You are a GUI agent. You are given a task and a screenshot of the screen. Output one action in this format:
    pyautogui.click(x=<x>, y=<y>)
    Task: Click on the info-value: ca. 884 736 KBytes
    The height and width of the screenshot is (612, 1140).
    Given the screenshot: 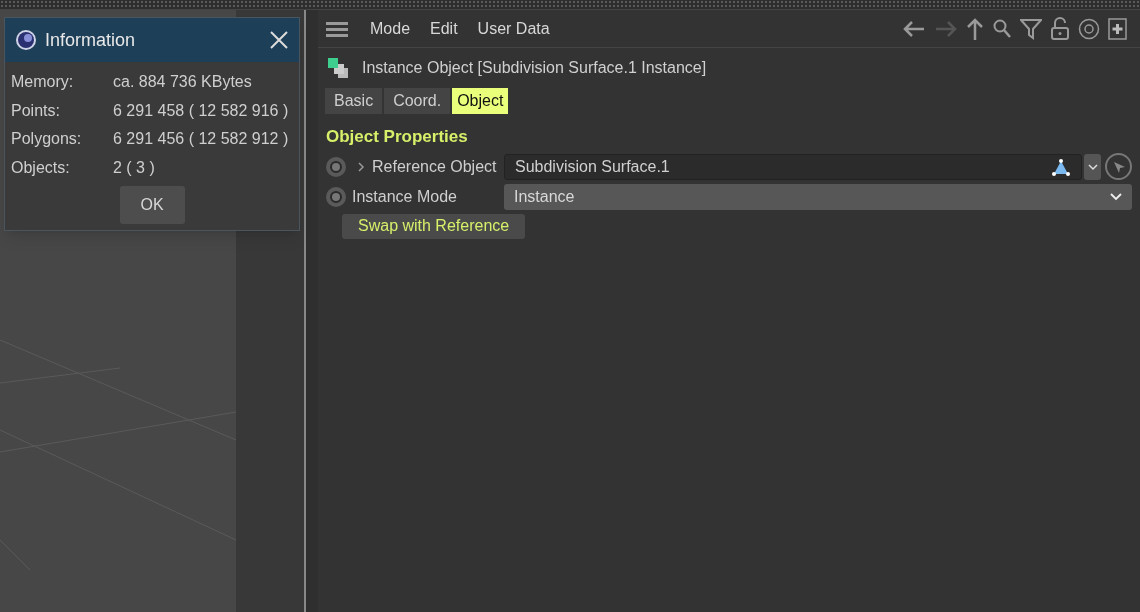 What is the action you would take?
    pyautogui.click(x=182, y=82)
    